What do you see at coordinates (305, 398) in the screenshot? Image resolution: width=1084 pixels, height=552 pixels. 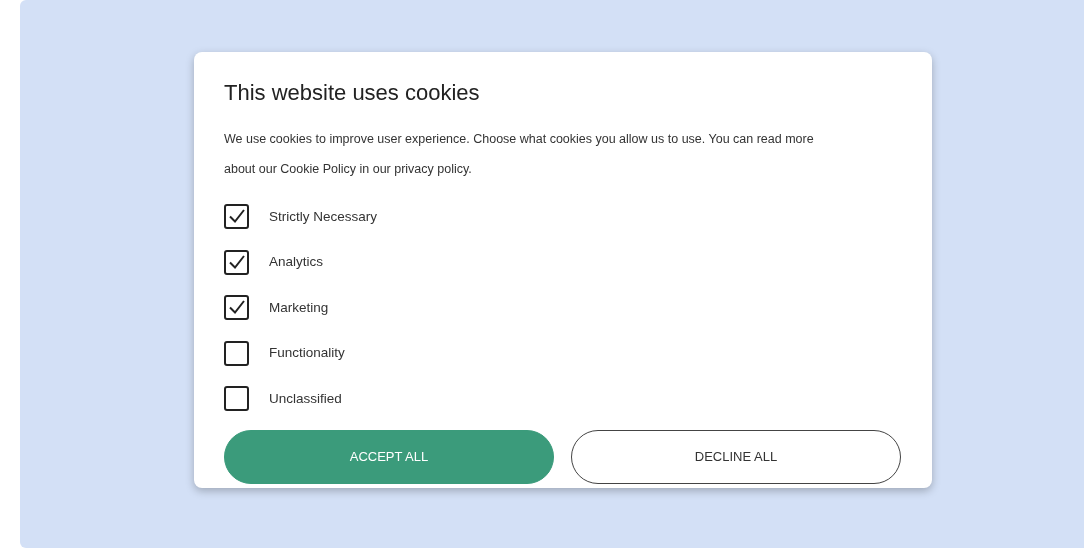 I see `option-label: Unclassified` at bounding box center [305, 398].